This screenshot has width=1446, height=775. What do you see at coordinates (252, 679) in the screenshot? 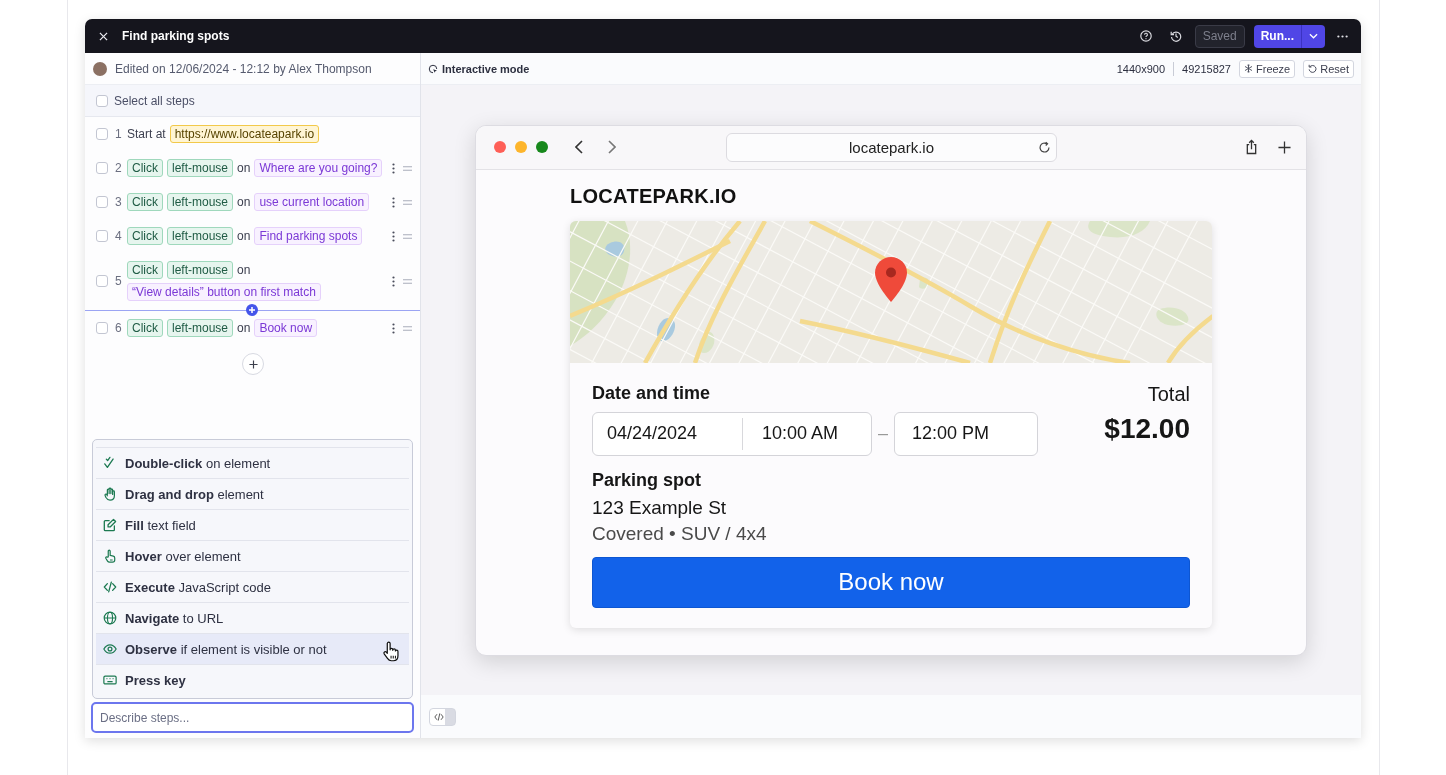
I see `menu-item: Press key` at bounding box center [252, 679].